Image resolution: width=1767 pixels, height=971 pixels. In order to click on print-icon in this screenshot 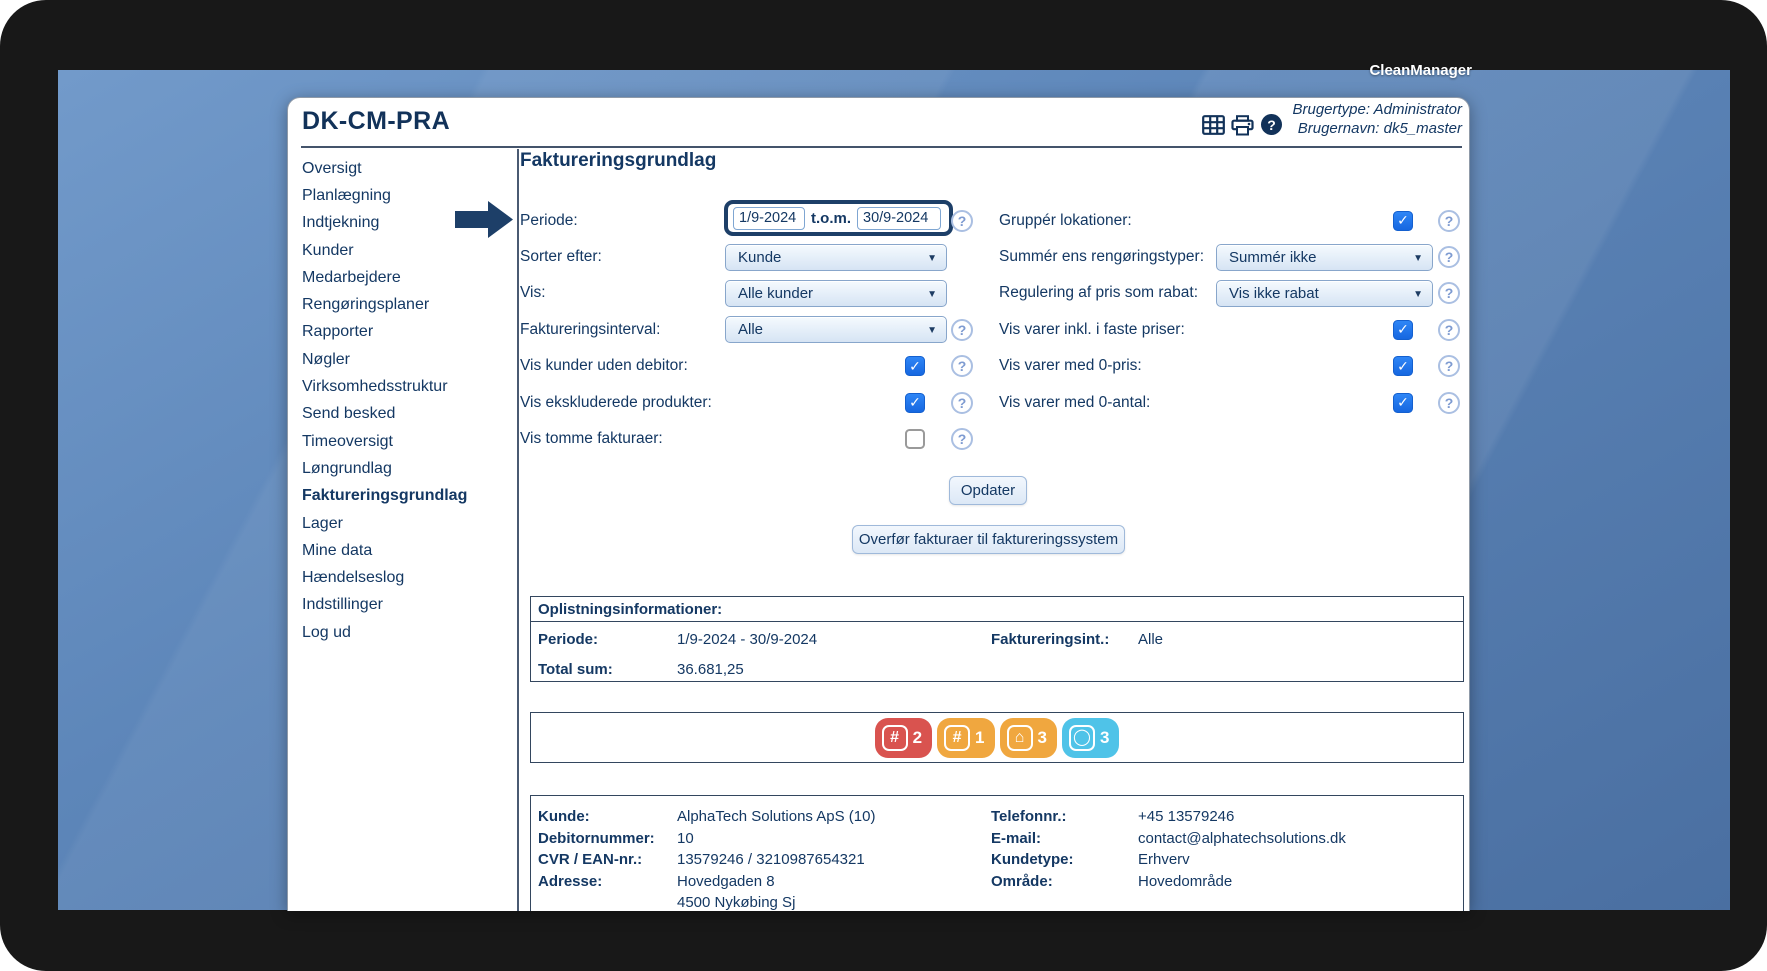, I will do `click(1242, 125)`.